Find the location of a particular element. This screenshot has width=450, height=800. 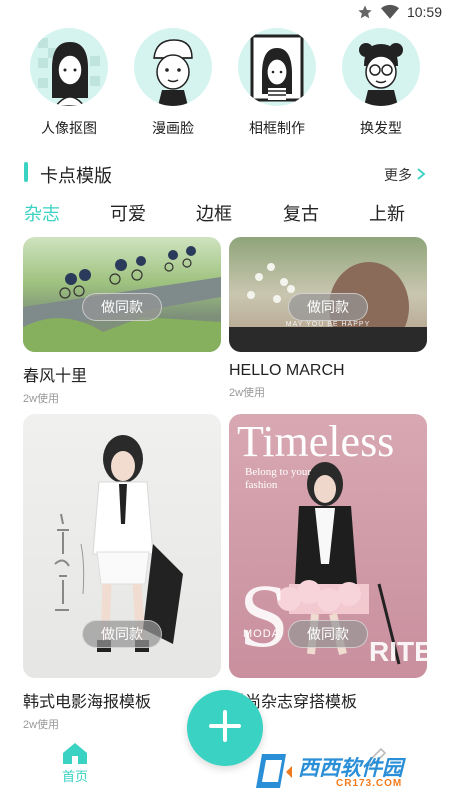

more-label: 更多 is located at coordinates (398, 175).